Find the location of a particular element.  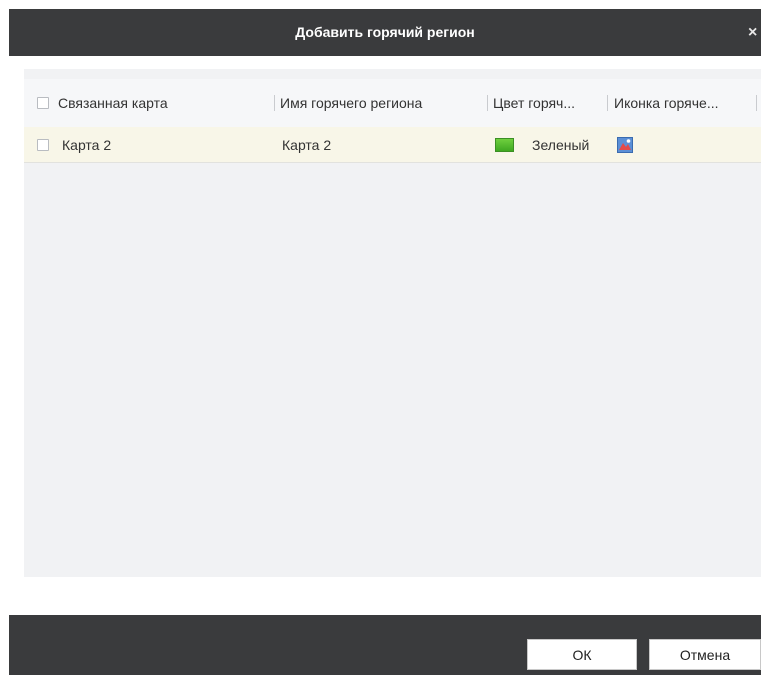

table-row: Карта 2 Карта 2 Зеленый is located at coordinates (392, 145).